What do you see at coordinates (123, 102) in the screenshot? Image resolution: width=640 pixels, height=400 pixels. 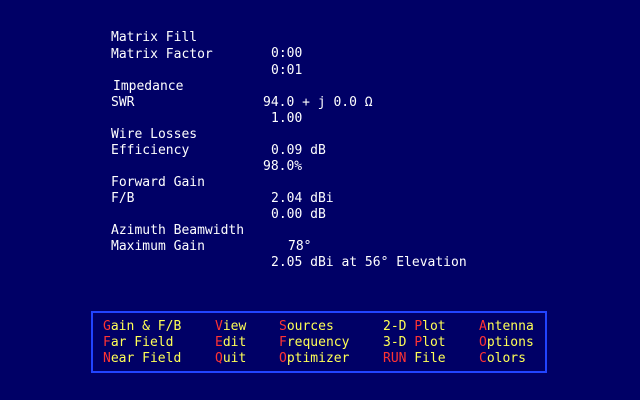 I see `result-label: SWR` at bounding box center [123, 102].